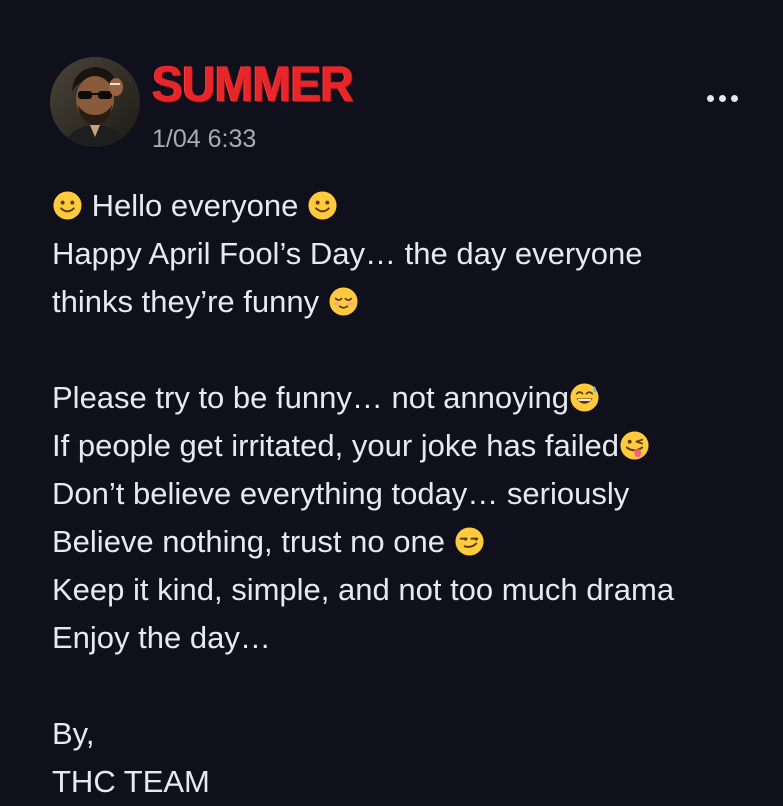 The image size is (783, 806). Describe the element at coordinates (131, 781) in the screenshot. I see `signature-team: THC TEAM` at that location.